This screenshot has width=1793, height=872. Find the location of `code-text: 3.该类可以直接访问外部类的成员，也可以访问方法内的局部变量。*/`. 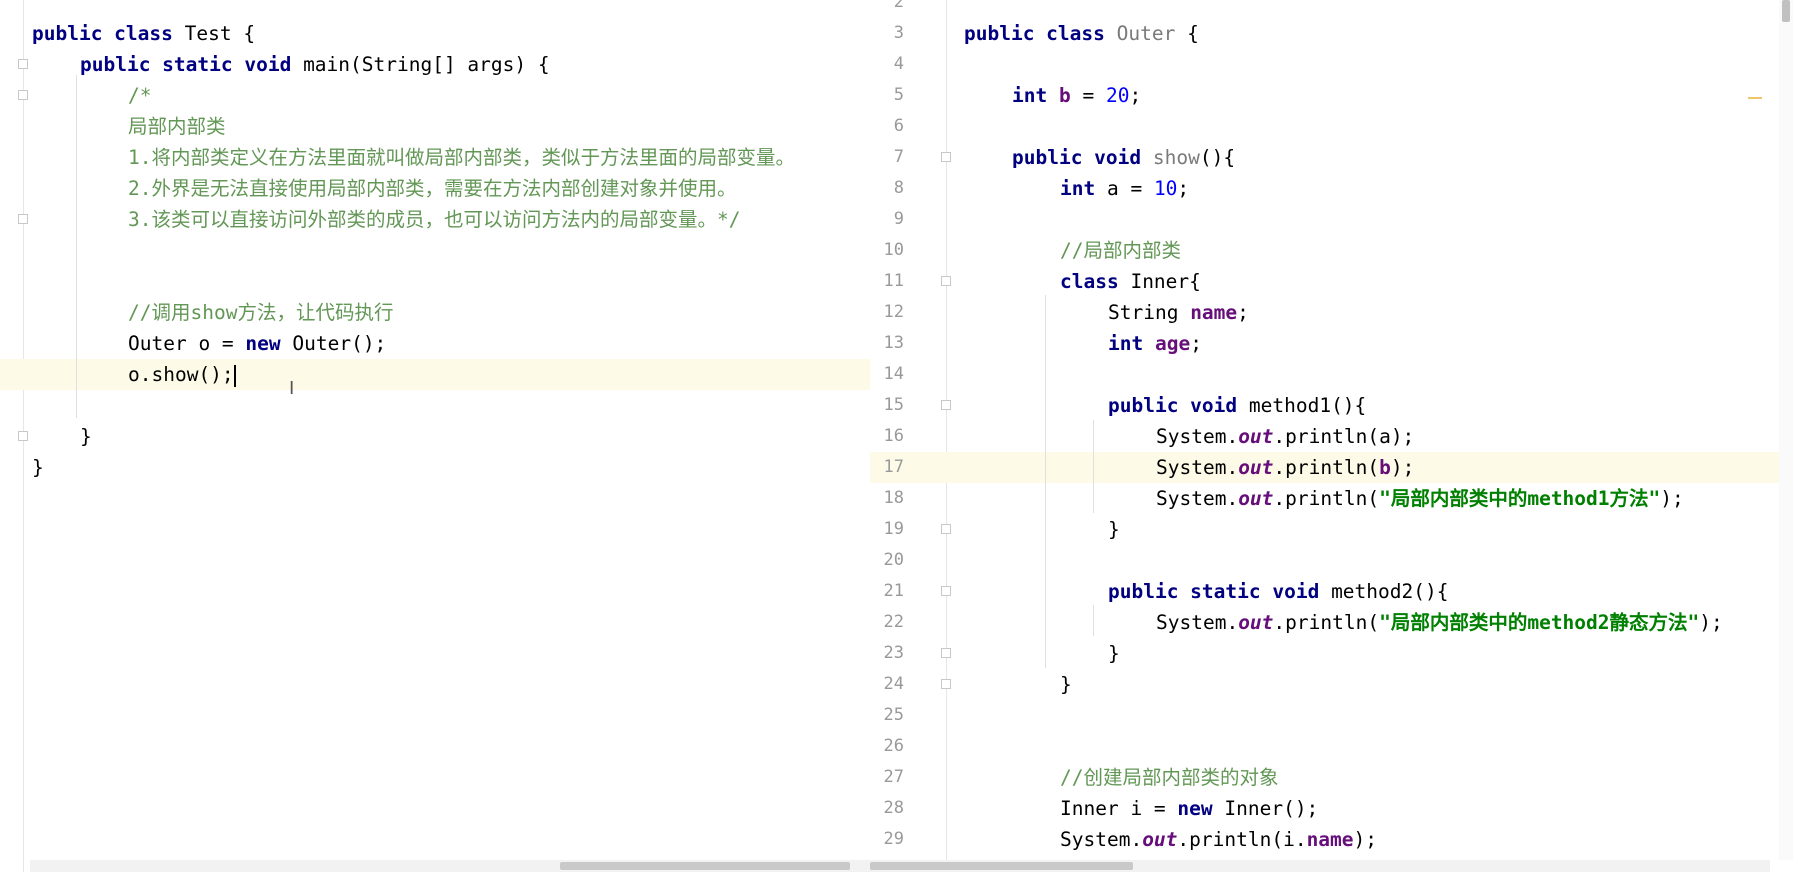

code-text: 3.该类可以直接访问外部类的成员，也可以访问方法内的局部变量。*/ is located at coordinates (434, 219).